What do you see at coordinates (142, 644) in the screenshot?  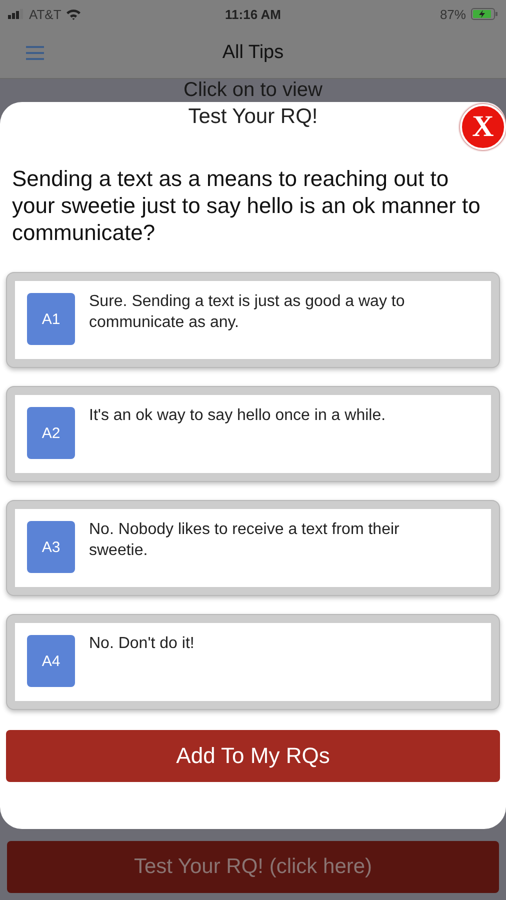 I see `answer-text: No. Don't do it!` at bounding box center [142, 644].